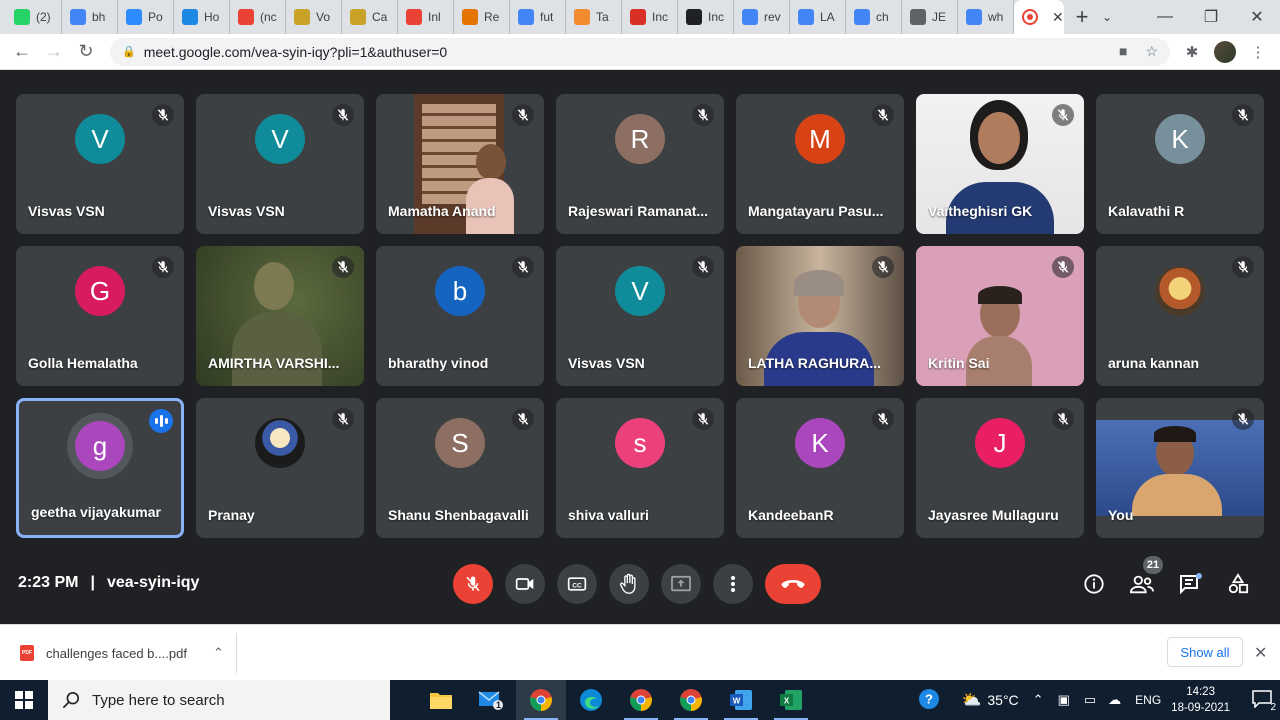 Image resolution: width=1280 pixels, height=720 pixels. What do you see at coordinates (1123, 51) in the screenshot?
I see `camera-permission-icon: ■` at bounding box center [1123, 51].